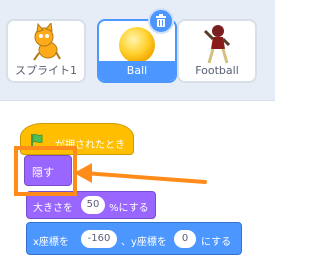 Image resolution: width=320 pixels, height=272 pixels. I want to click on sprite-name: Ball, so click(137, 71).